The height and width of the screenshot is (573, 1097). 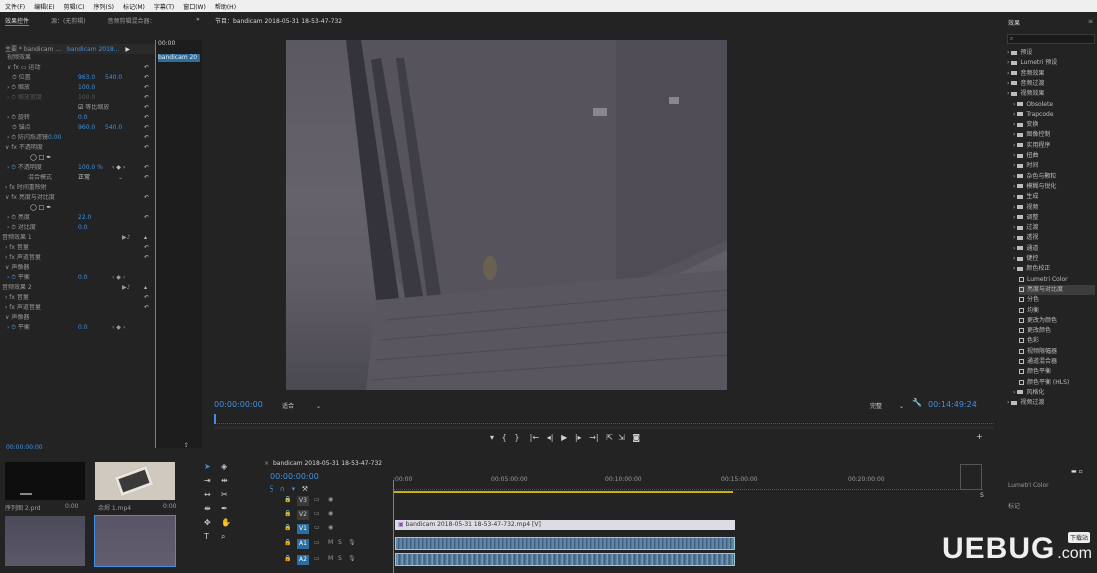 What do you see at coordinates (54, 138) in the screenshot?
I see `flicker-value: 0.00` at bounding box center [54, 138].